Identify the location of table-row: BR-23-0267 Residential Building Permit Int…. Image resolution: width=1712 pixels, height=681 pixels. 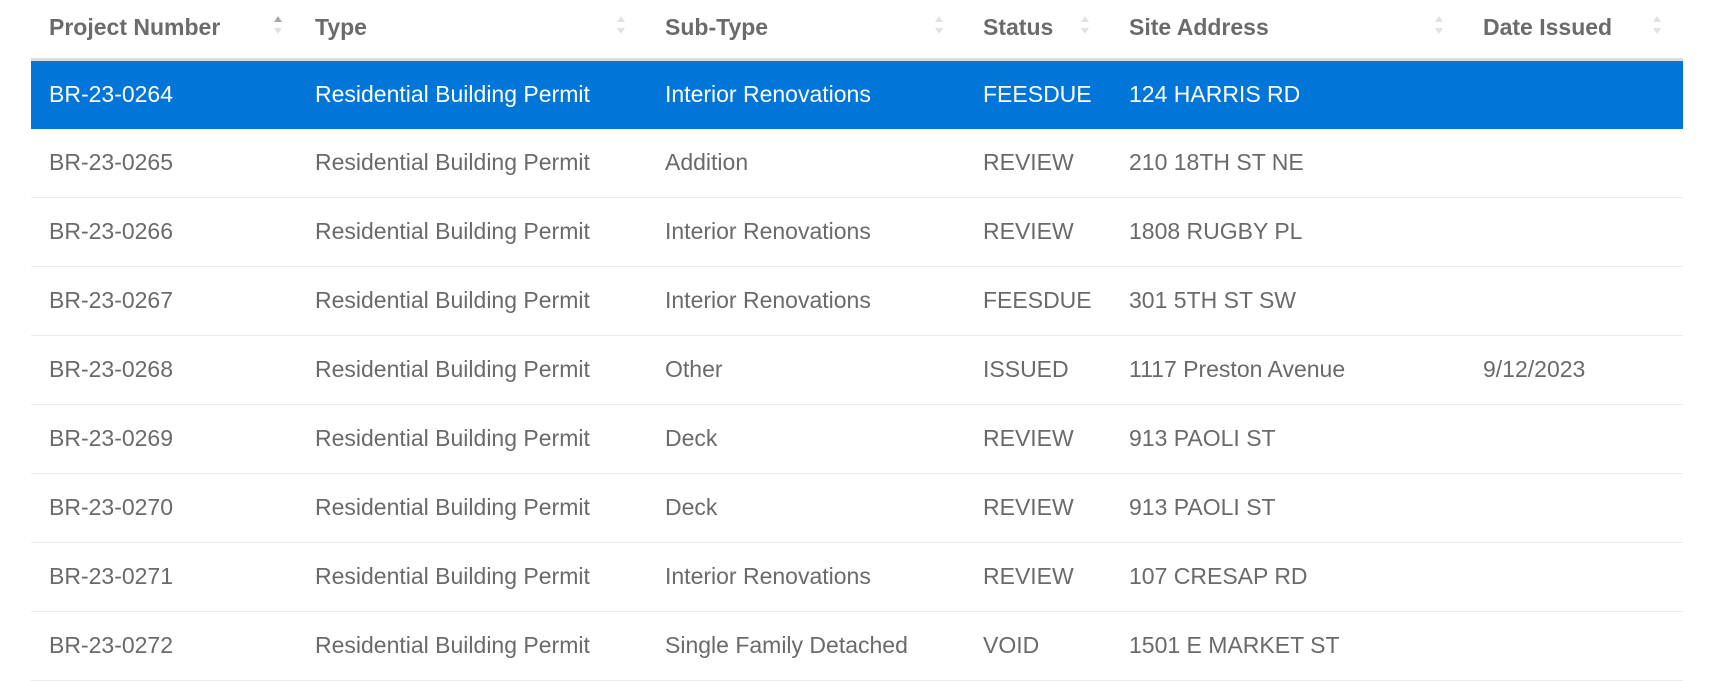
(857, 301).